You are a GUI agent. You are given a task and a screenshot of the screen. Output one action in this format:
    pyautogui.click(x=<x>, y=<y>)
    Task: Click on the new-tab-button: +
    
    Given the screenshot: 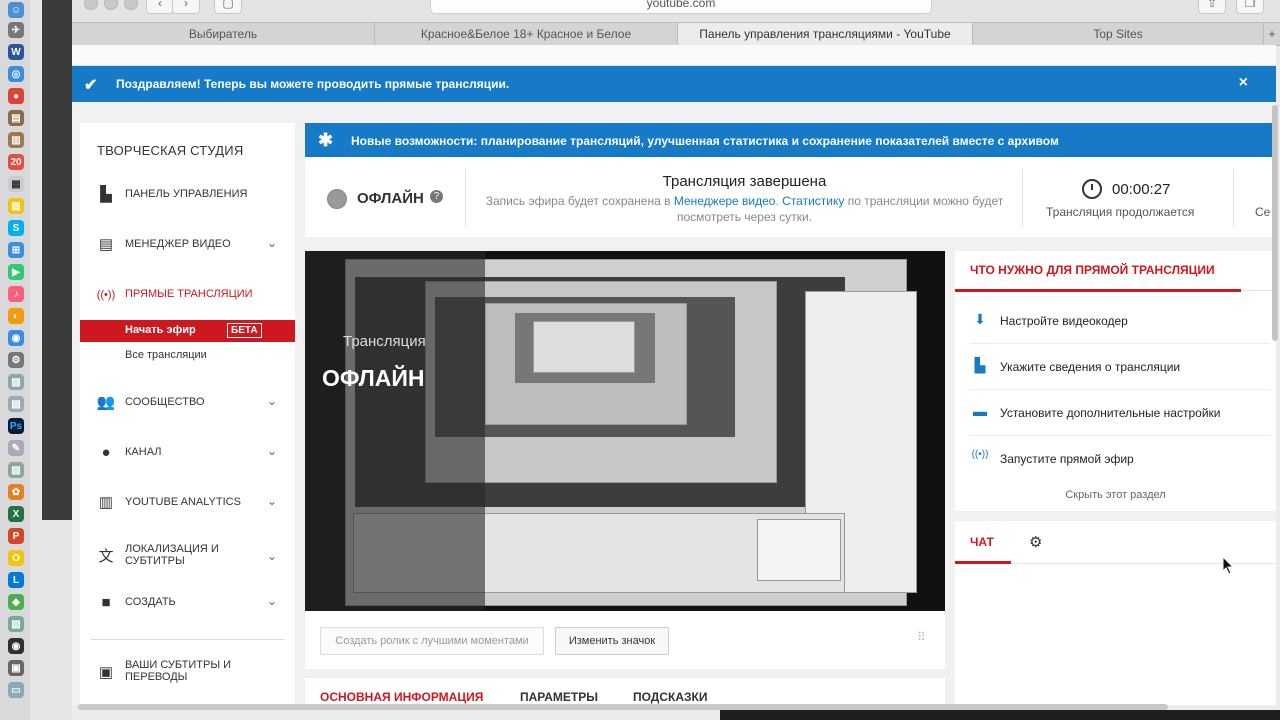 What is the action you would take?
    pyautogui.click(x=1272, y=34)
    